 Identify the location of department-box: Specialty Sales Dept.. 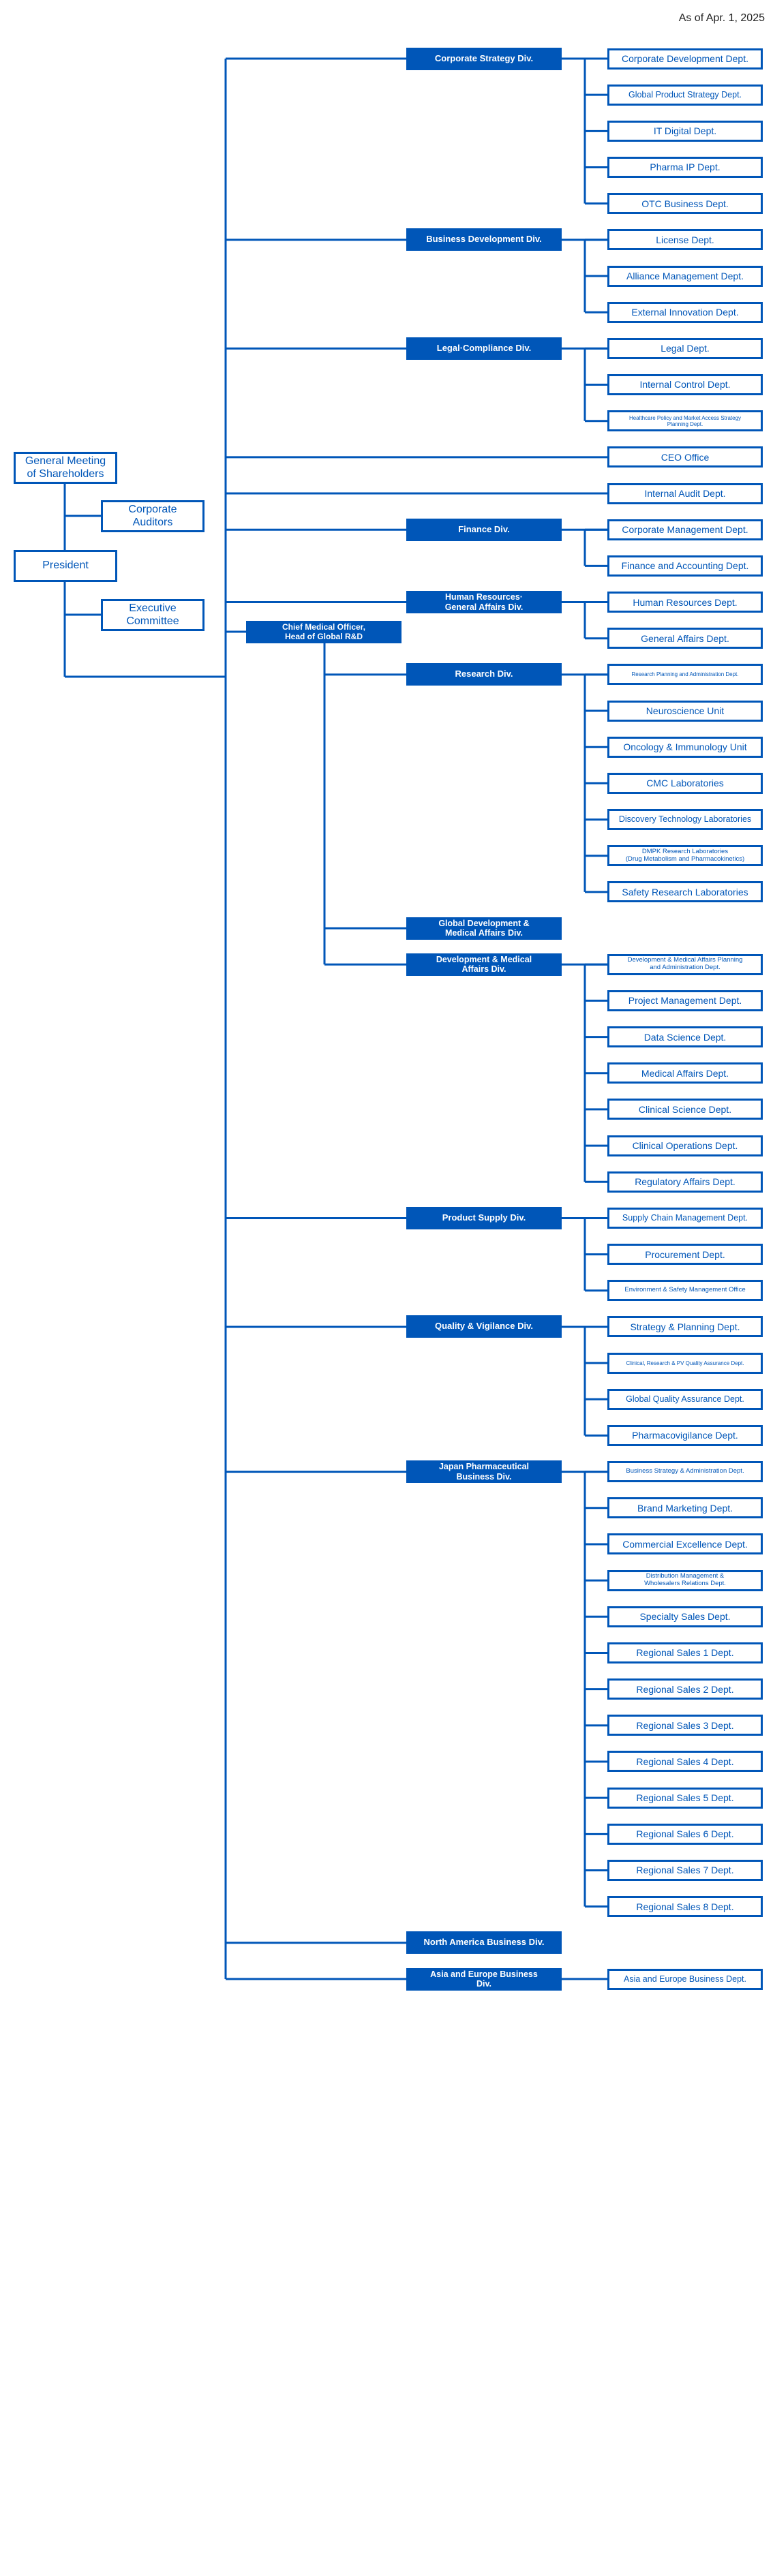
(685, 1616).